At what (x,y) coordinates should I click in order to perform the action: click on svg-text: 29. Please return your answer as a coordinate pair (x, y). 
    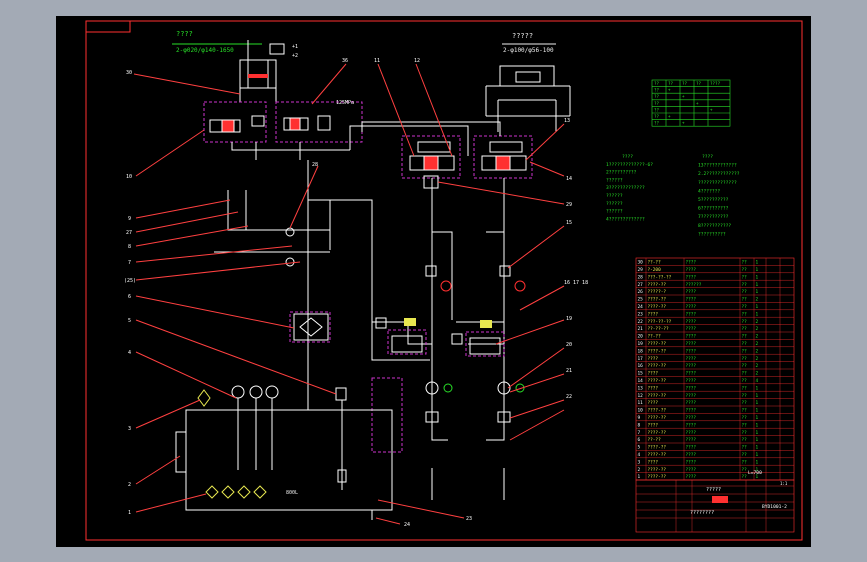
    Looking at the image, I should click on (569, 205).